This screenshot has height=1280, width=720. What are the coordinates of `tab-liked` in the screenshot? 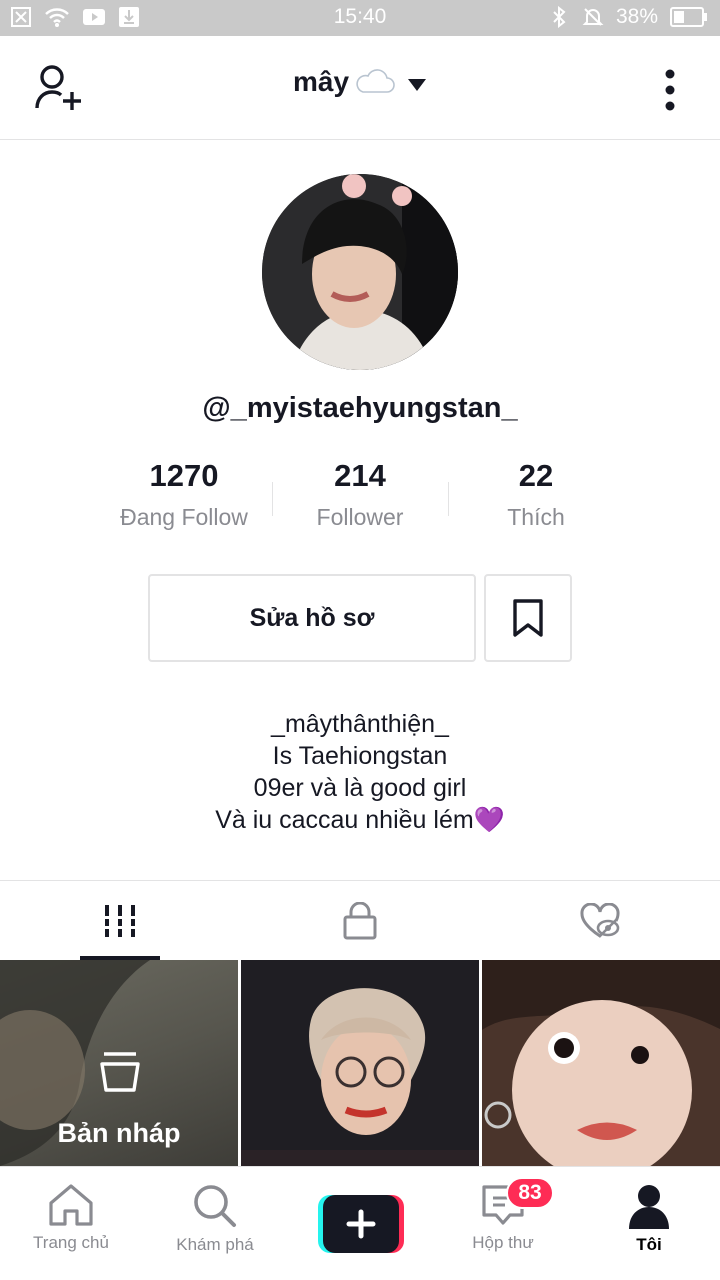 It's located at (600, 920).